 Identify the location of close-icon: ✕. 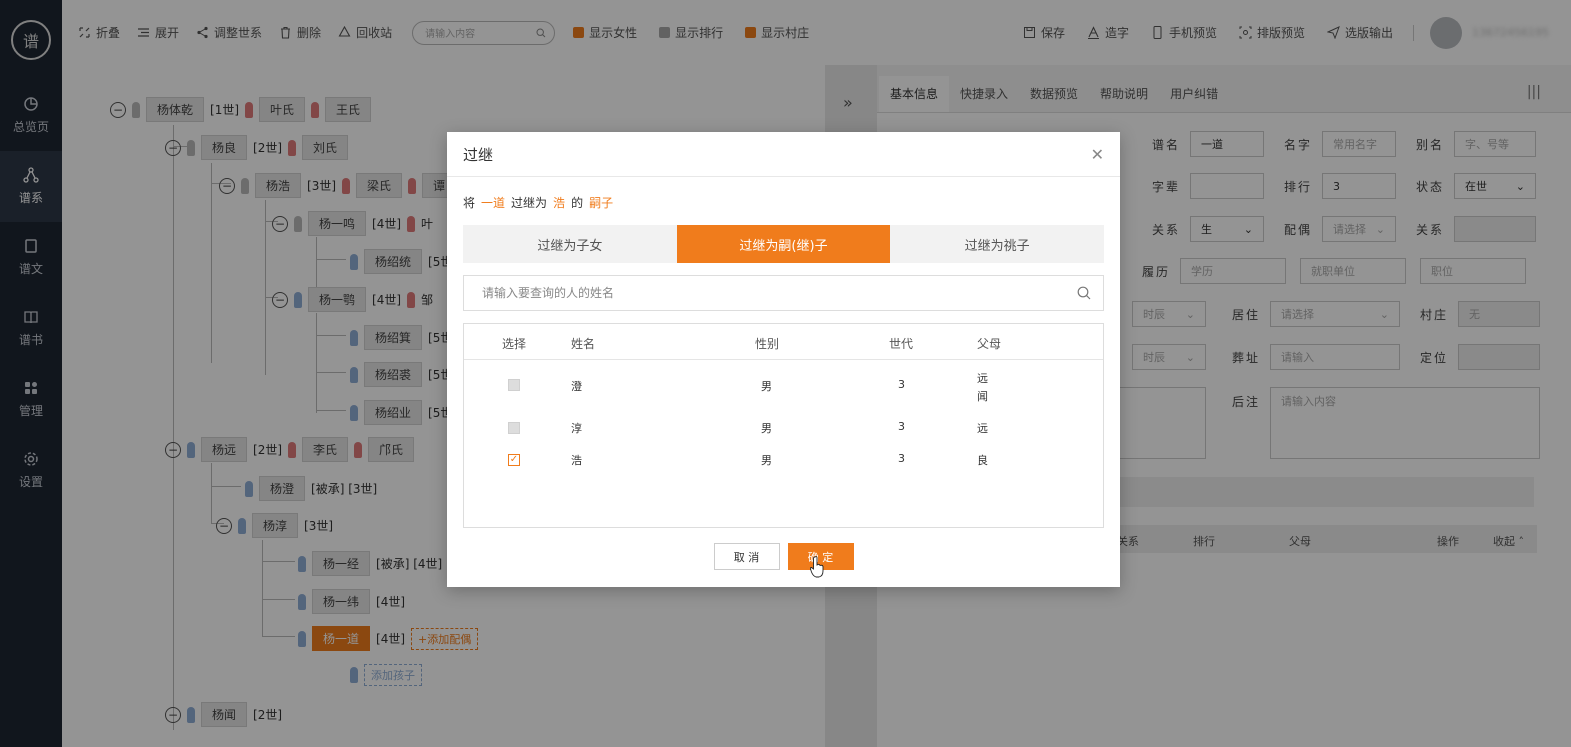
(1097, 154).